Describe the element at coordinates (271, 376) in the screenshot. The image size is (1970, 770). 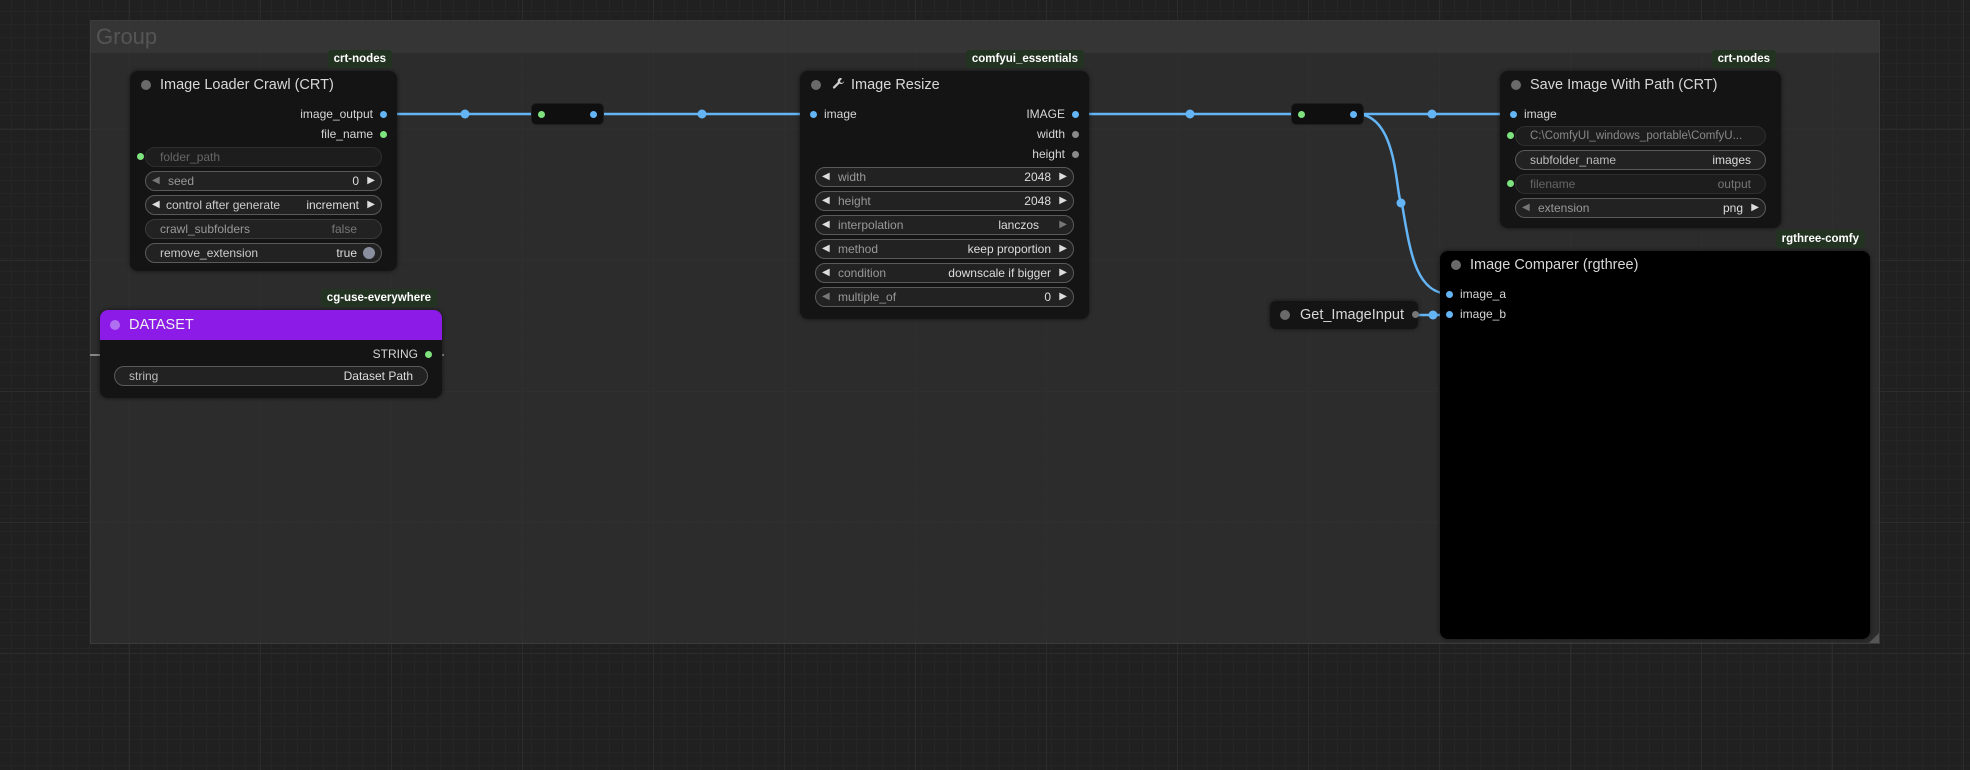
I see `widget-string: string Dataset Path` at that location.